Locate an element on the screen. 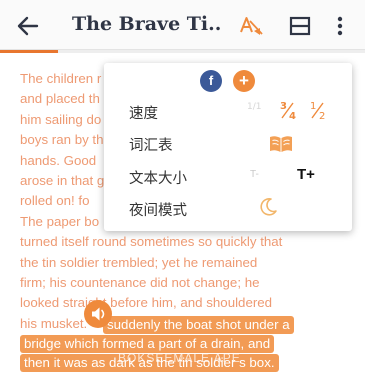  speed-1-2-option: 1 2 is located at coordinates (318, 110).